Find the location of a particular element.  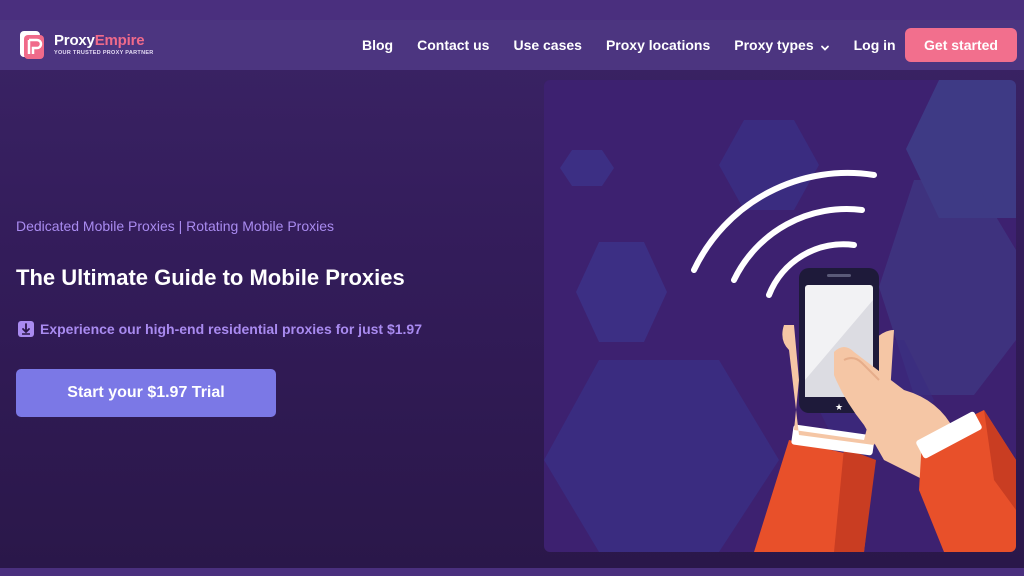

start-trial-button: Start your $1.97 Trial is located at coordinates (146, 393).